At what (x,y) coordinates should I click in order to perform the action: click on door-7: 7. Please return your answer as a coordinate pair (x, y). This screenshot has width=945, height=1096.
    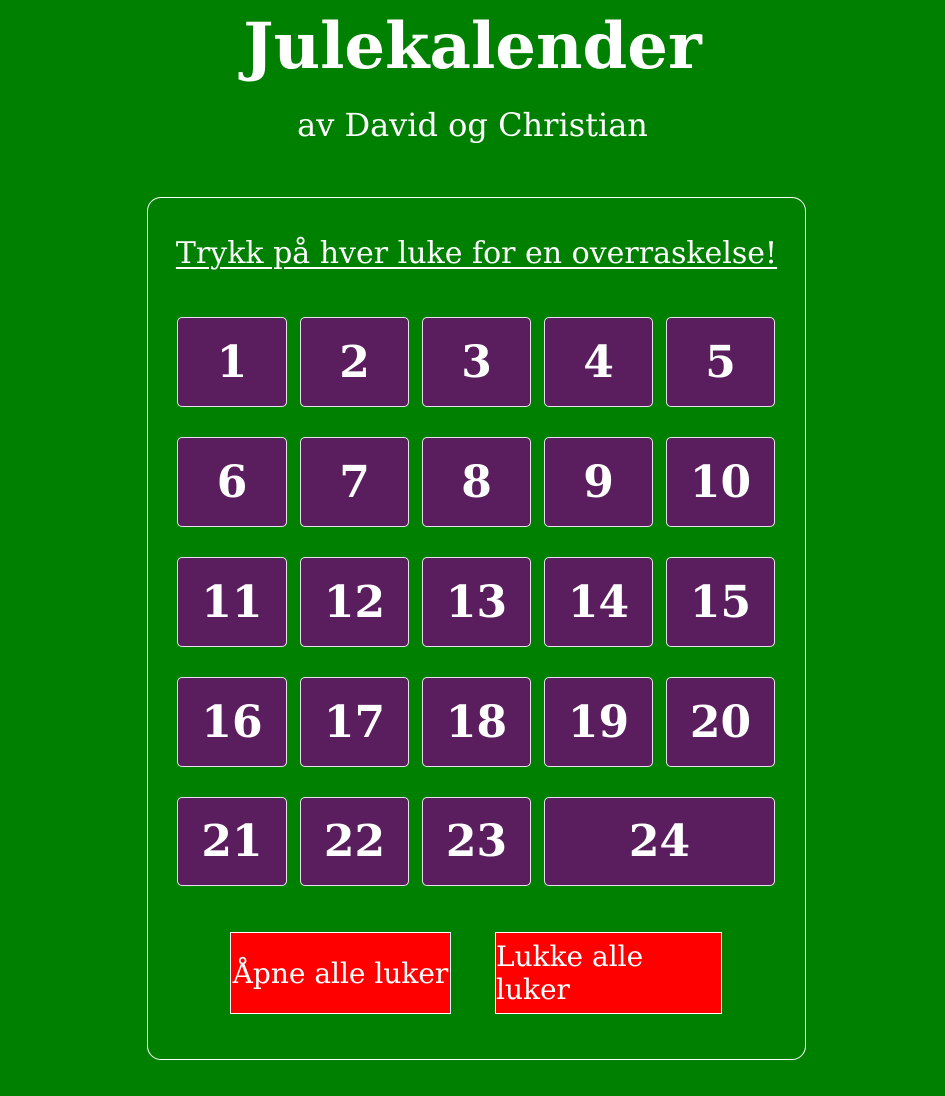
    Looking at the image, I should click on (354, 482).